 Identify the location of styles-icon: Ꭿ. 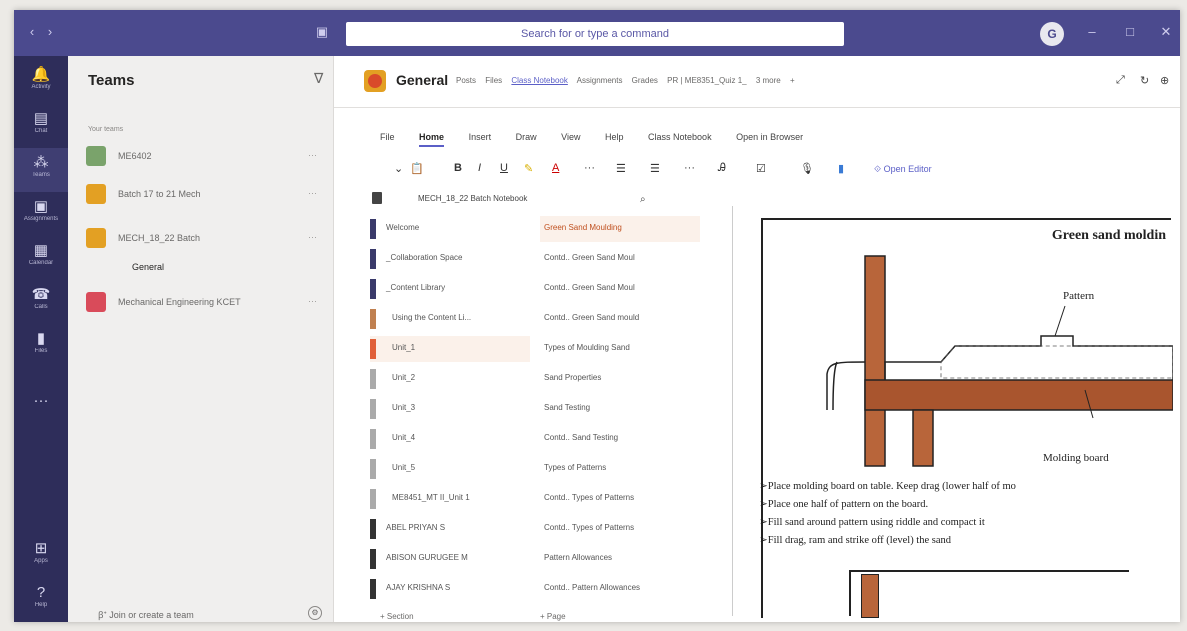
(722, 168).